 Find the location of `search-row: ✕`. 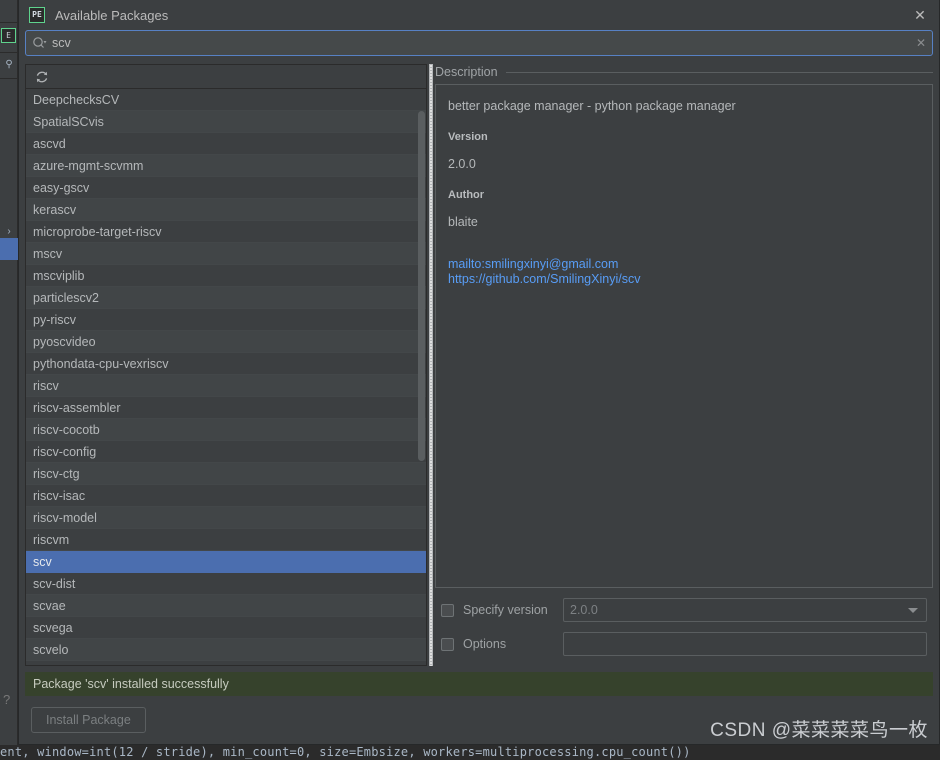

search-row: ✕ is located at coordinates (479, 43).